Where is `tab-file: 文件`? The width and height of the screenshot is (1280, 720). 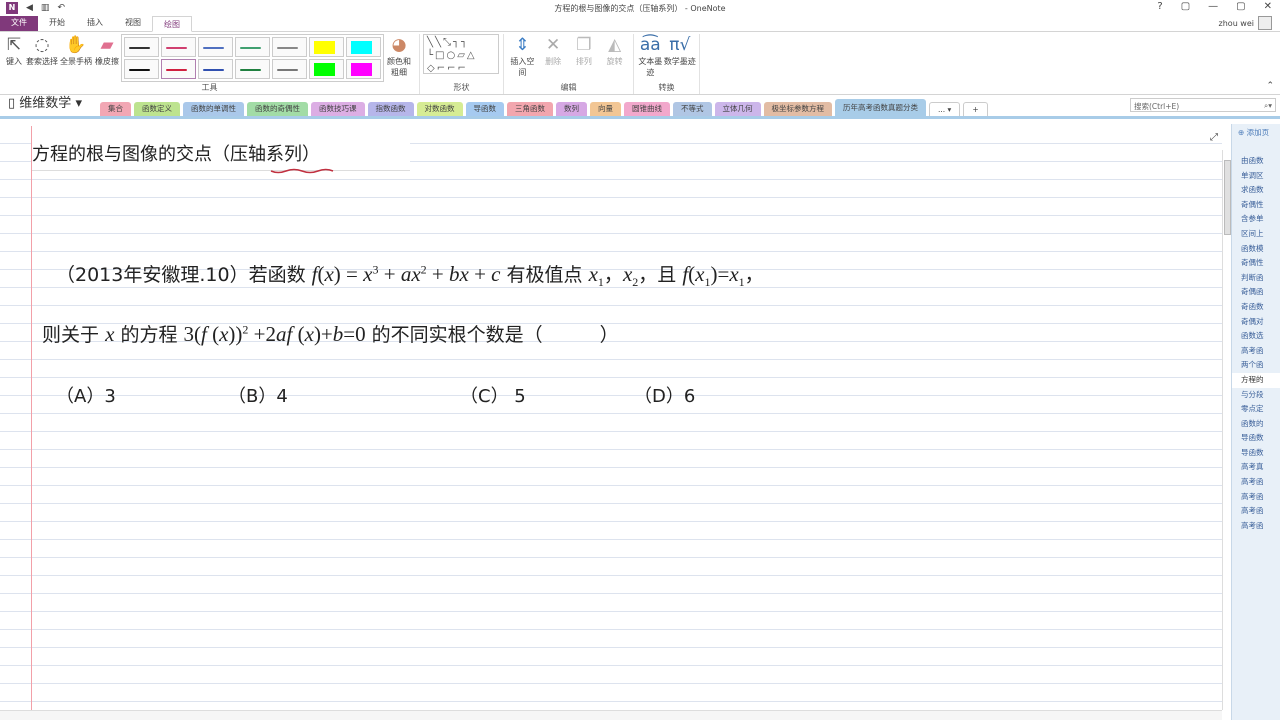 tab-file: 文件 is located at coordinates (19, 23).